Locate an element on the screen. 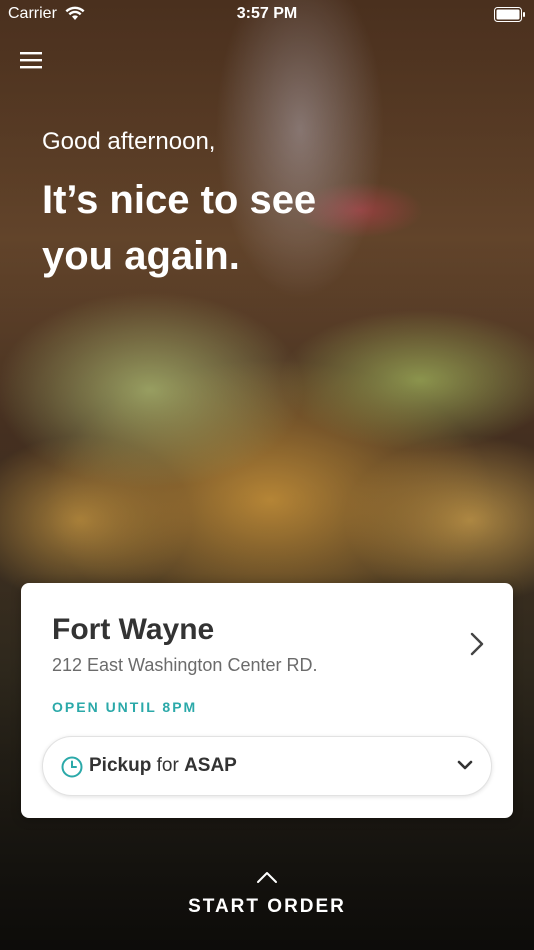  chevron-down-icon is located at coordinates (465, 765).